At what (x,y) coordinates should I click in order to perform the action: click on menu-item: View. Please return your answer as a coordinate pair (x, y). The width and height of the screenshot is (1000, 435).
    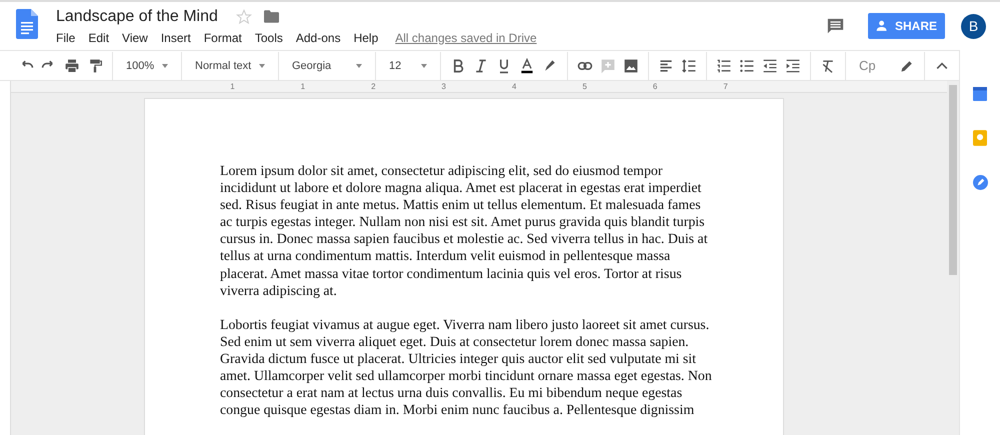
    Looking at the image, I should click on (135, 37).